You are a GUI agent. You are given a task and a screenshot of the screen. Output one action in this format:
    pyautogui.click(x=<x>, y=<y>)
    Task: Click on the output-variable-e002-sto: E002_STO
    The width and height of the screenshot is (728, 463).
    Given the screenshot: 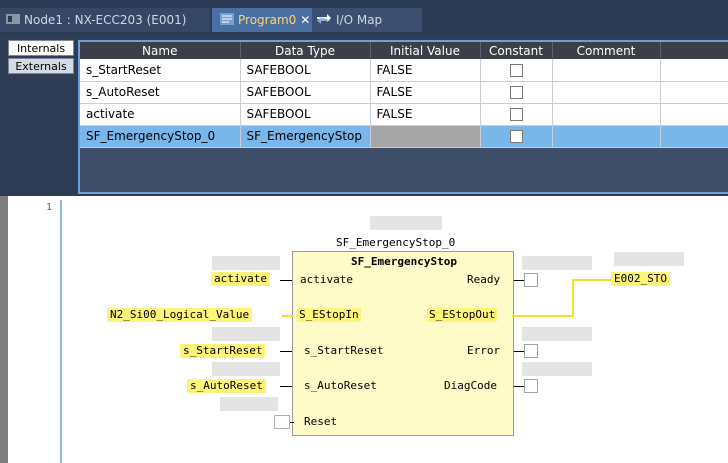 What is the action you would take?
    pyautogui.click(x=640, y=279)
    